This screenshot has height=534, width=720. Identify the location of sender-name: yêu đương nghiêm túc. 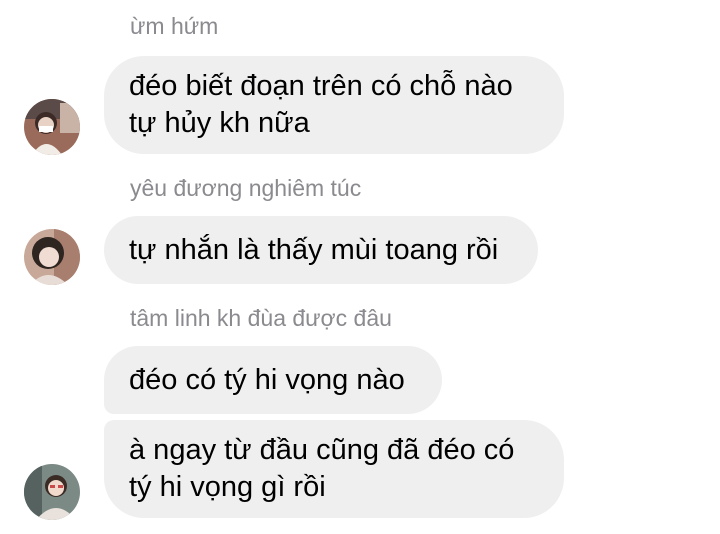
(246, 188).